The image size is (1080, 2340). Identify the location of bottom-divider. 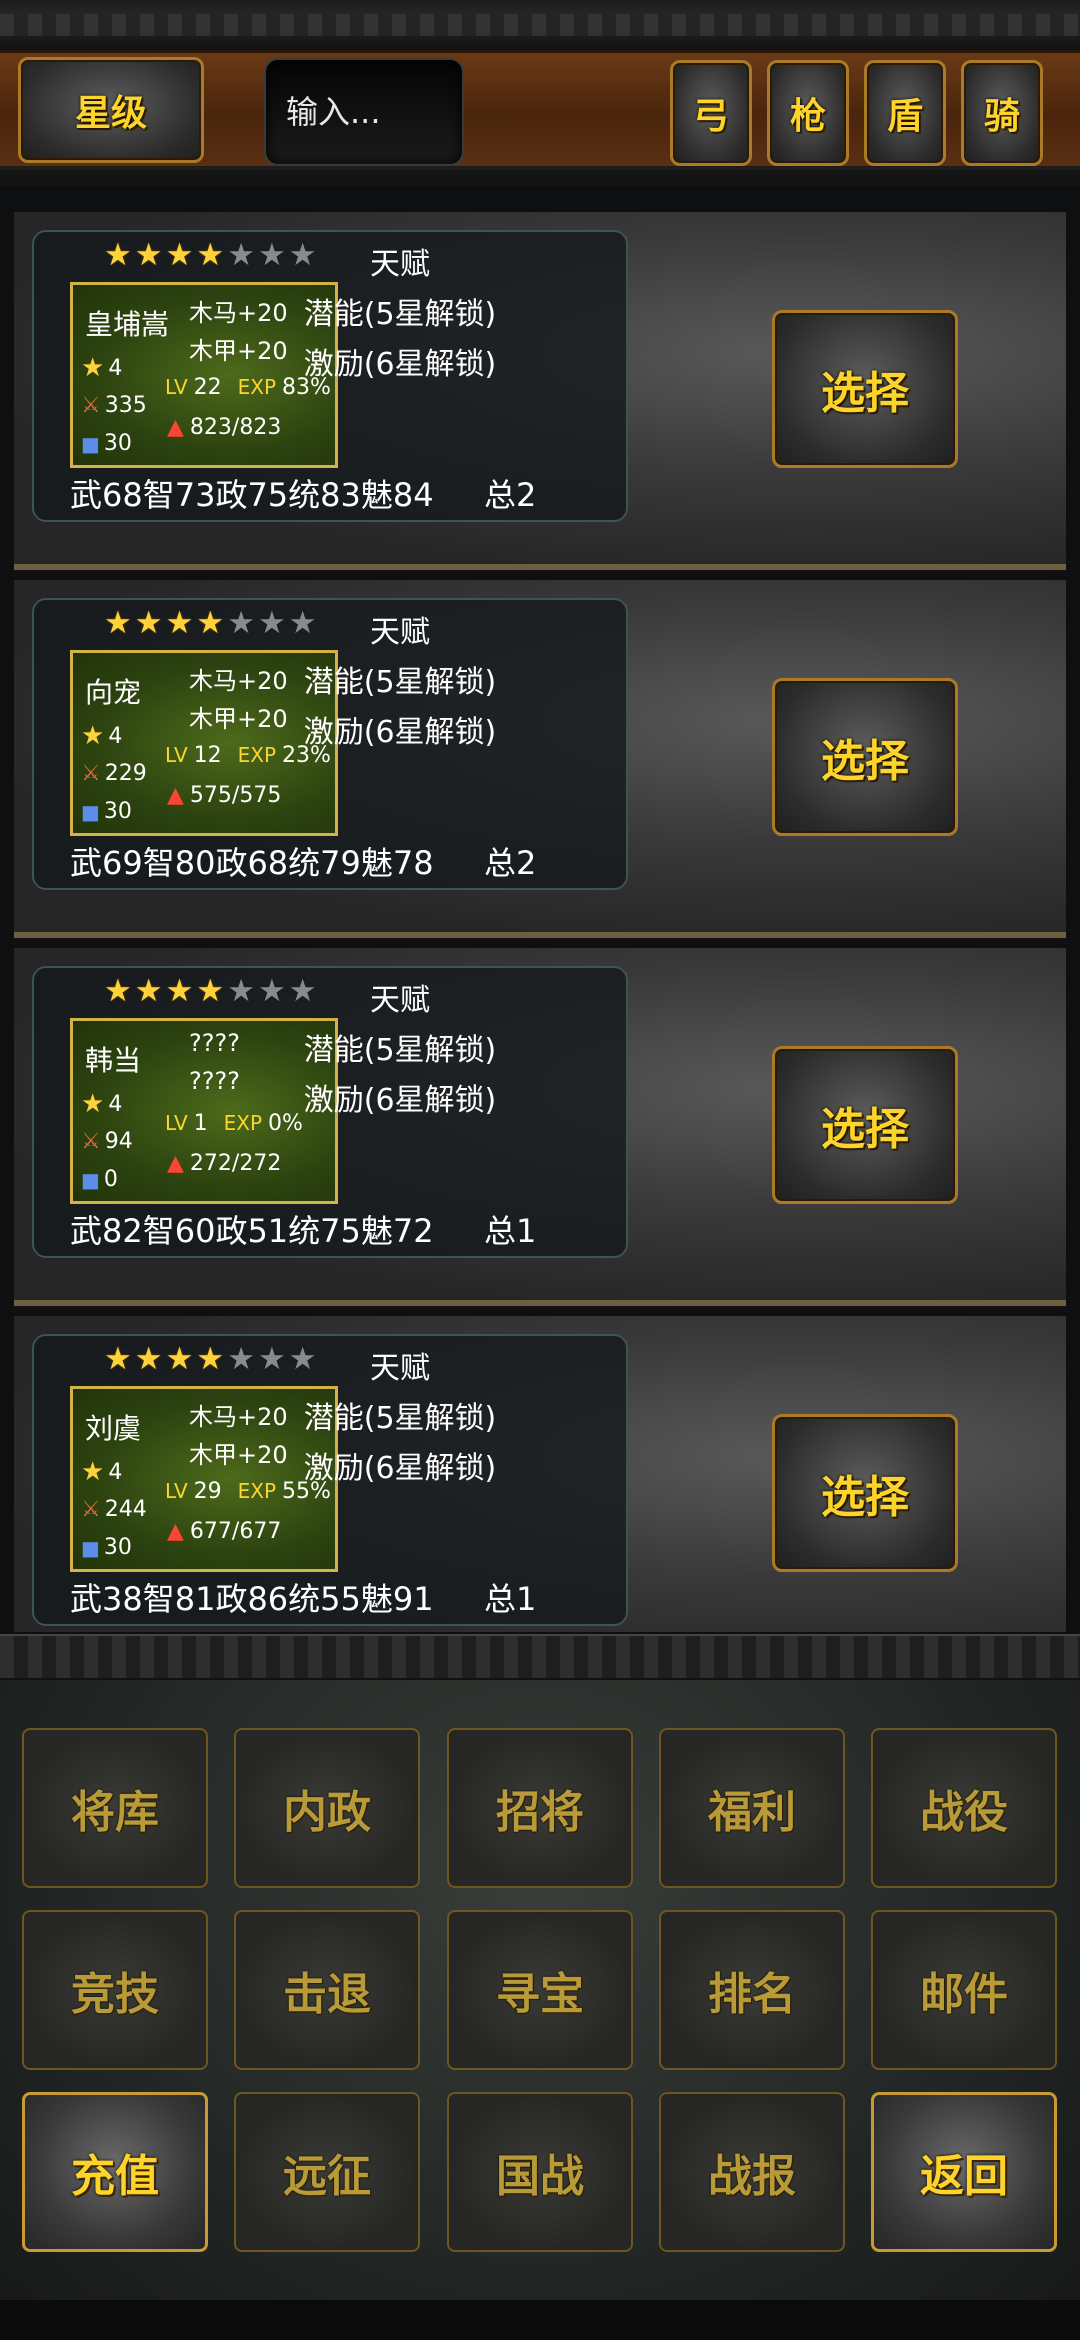
(540, 1657).